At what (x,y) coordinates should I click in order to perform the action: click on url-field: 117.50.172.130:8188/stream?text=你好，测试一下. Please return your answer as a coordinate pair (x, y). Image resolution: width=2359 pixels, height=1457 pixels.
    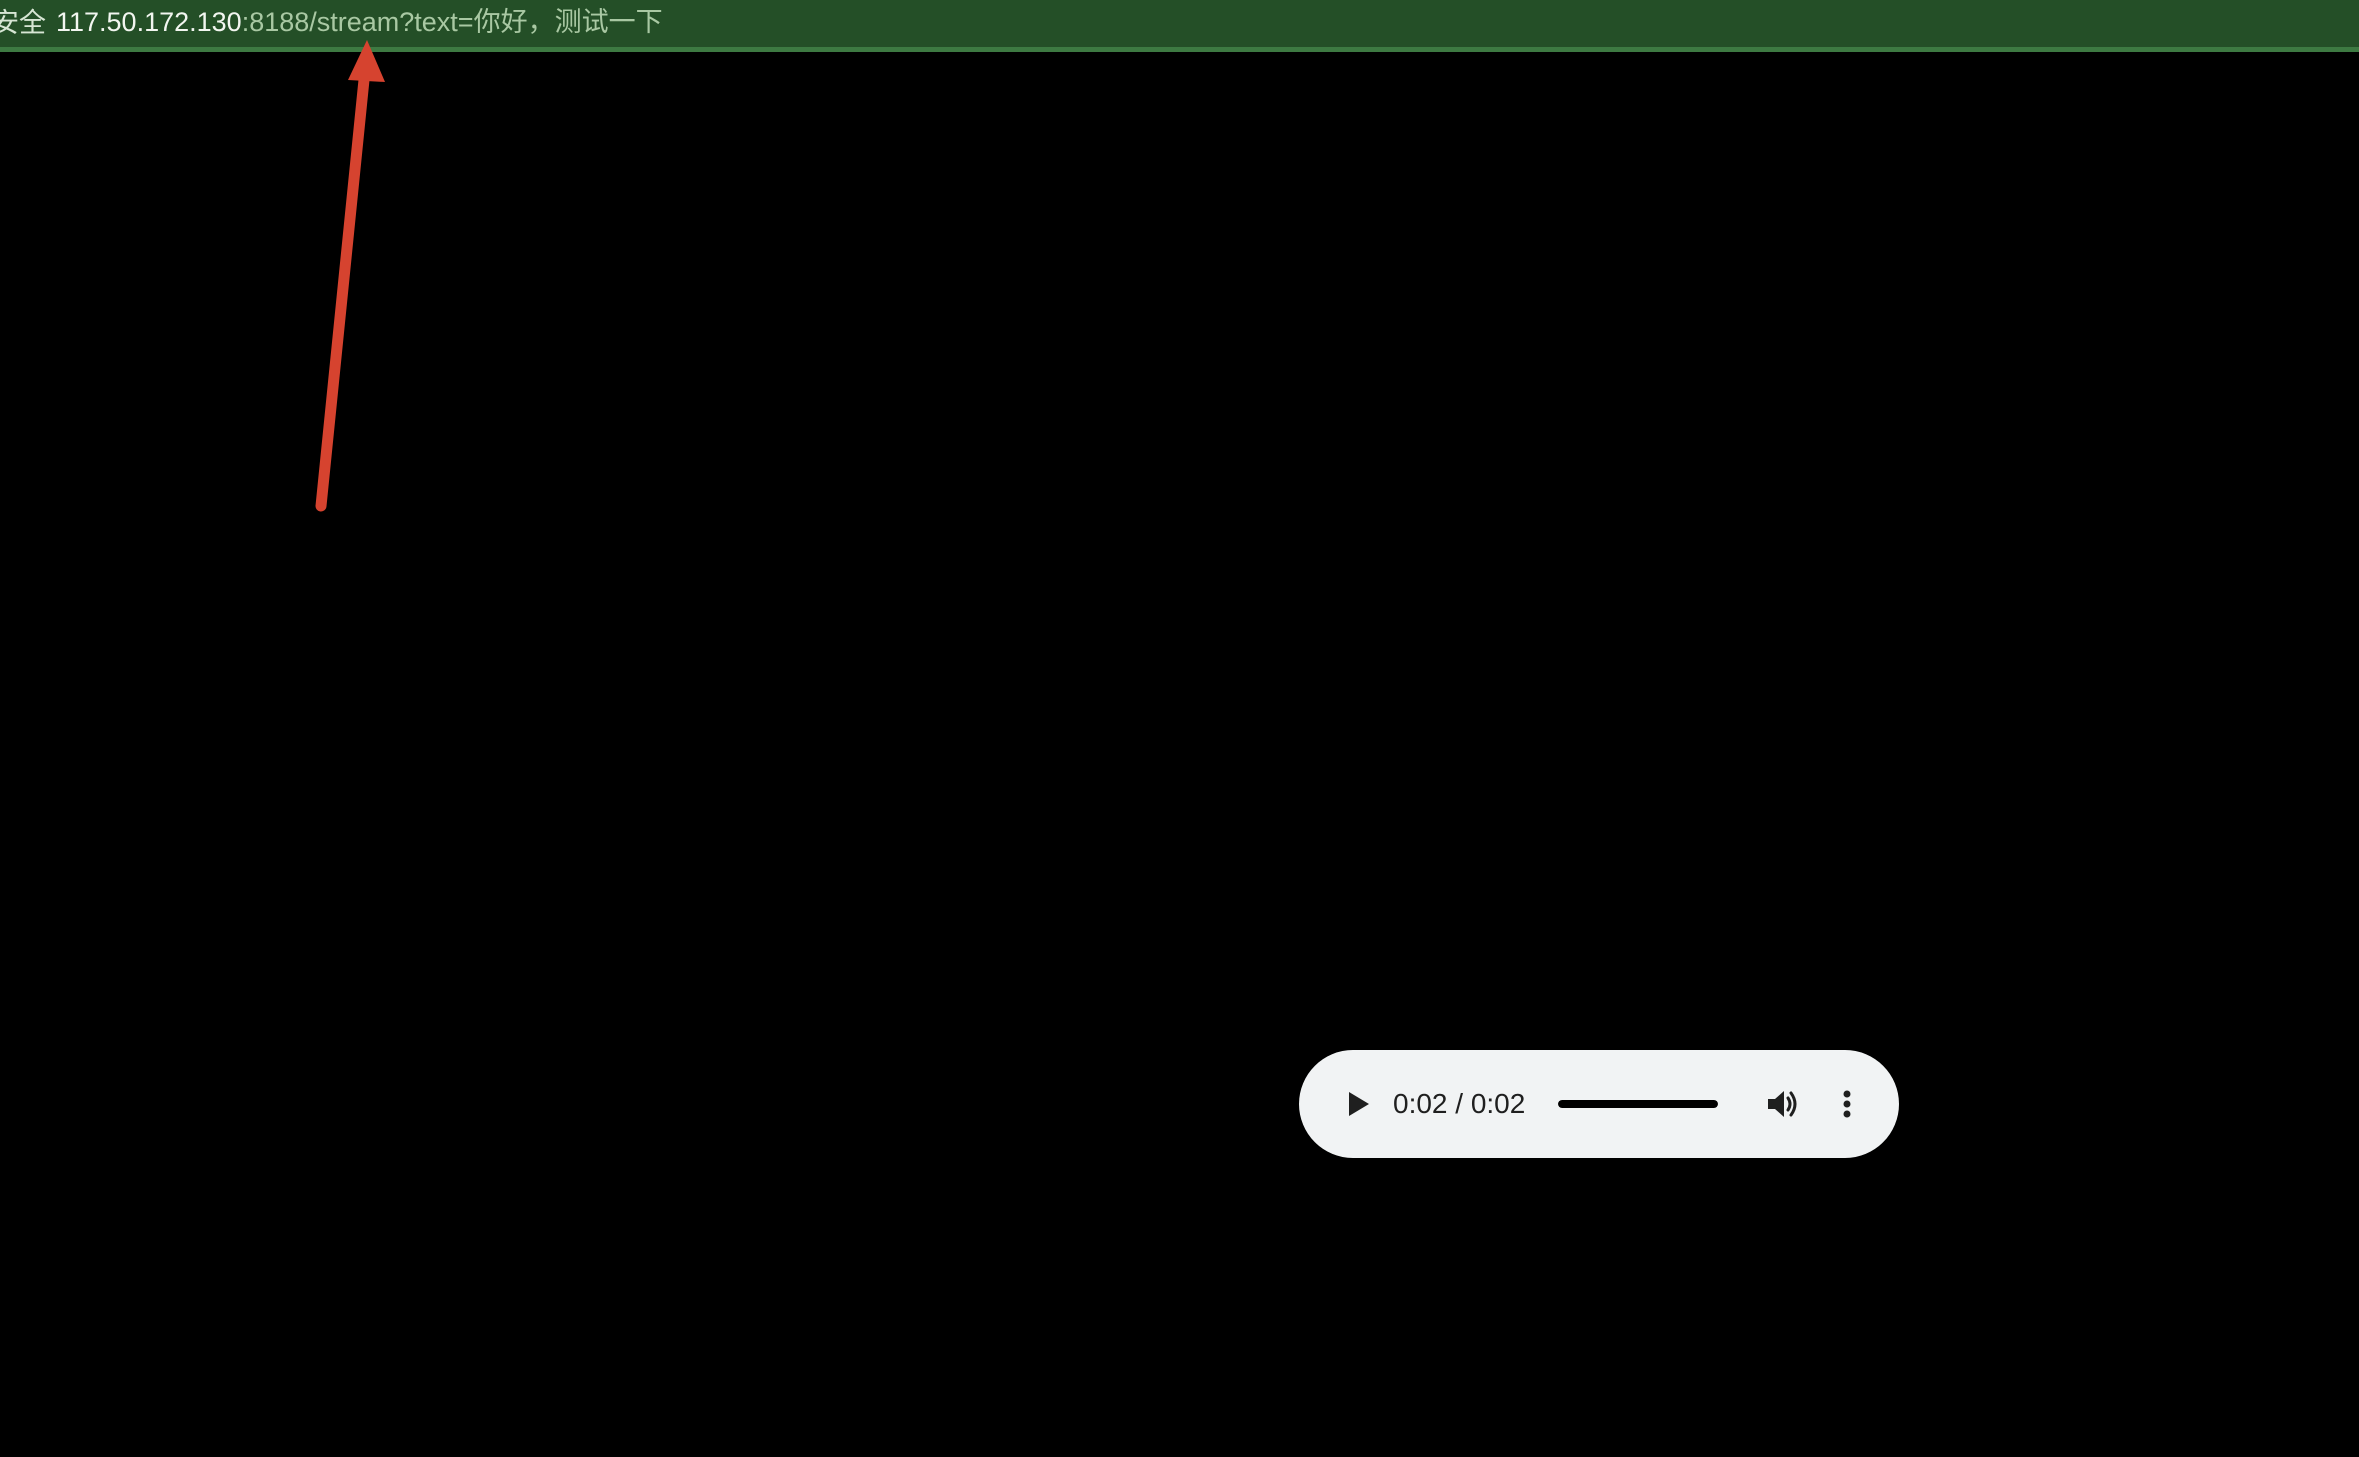
    Looking at the image, I should click on (359, 22).